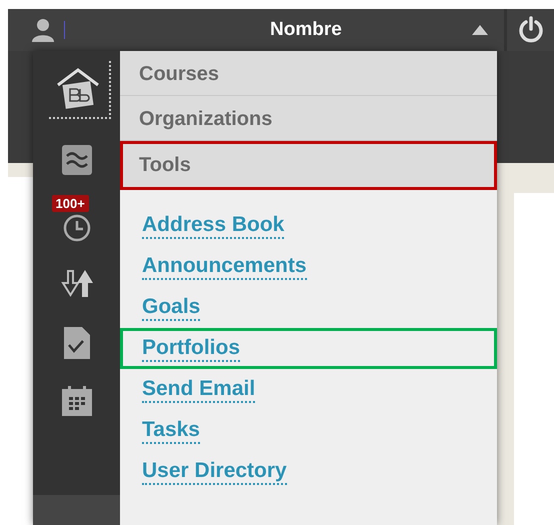 The height and width of the screenshot is (525, 554). What do you see at coordinates (224, 267) in the screenshot?
I see `menu-link: Announcements` at bounding box center [224, 267].